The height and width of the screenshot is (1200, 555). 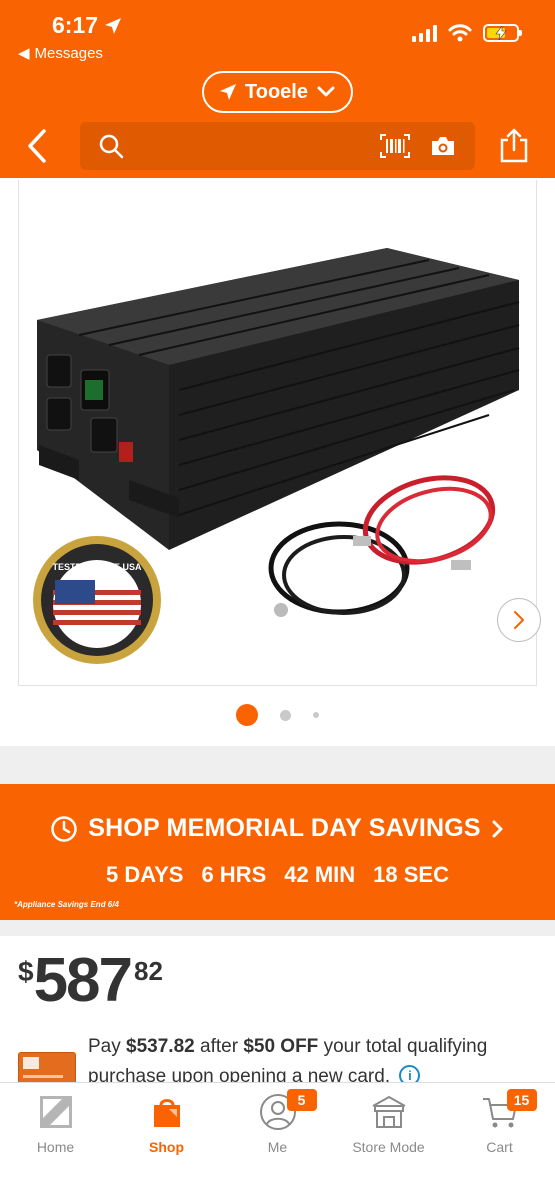 I want to click on battery-icon, so click(x=502, y=33).